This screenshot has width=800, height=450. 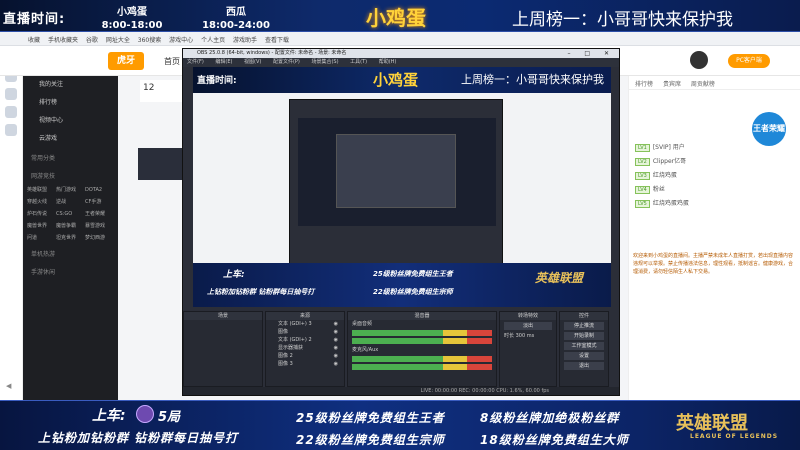 I want to click on duration-input: 300 ms, so click(x=525, y=336).